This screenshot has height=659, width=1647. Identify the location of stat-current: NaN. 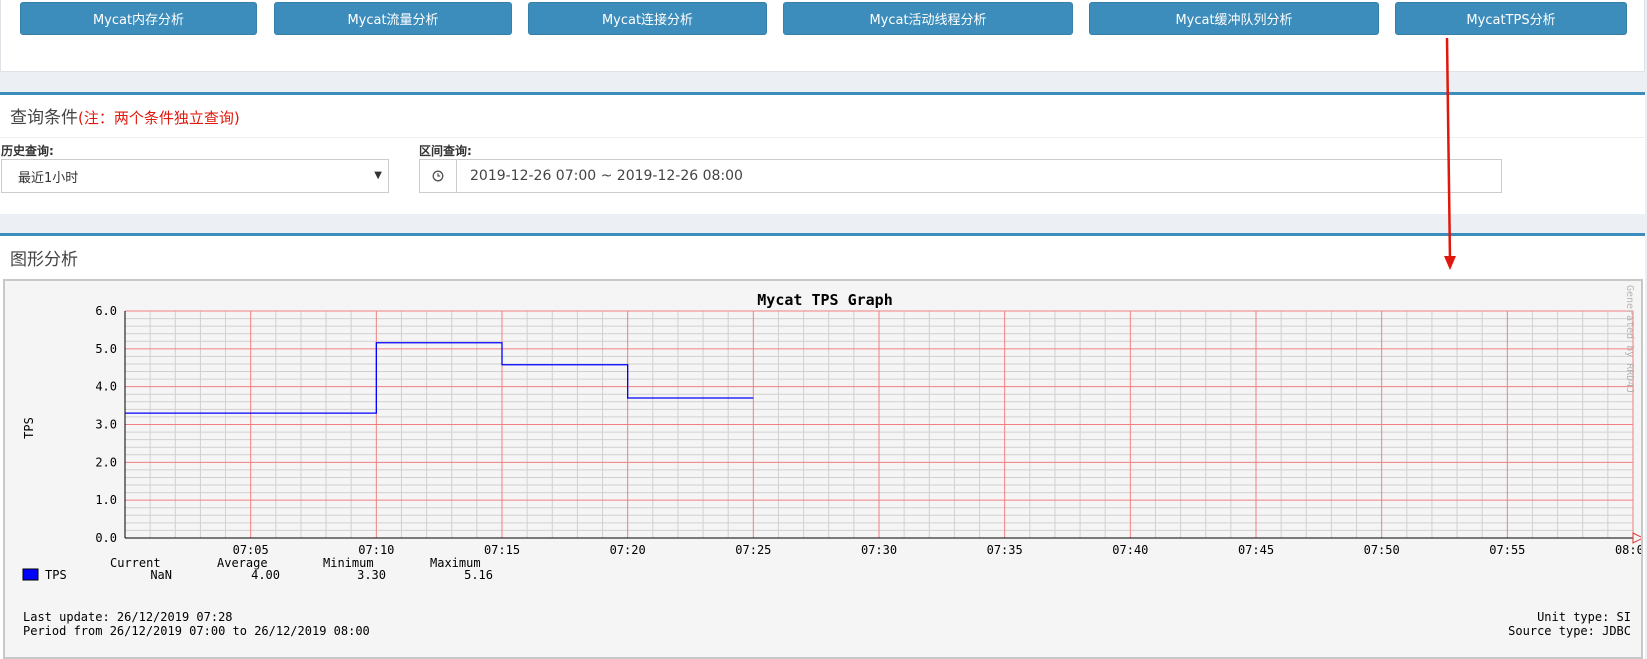
(161, 575).